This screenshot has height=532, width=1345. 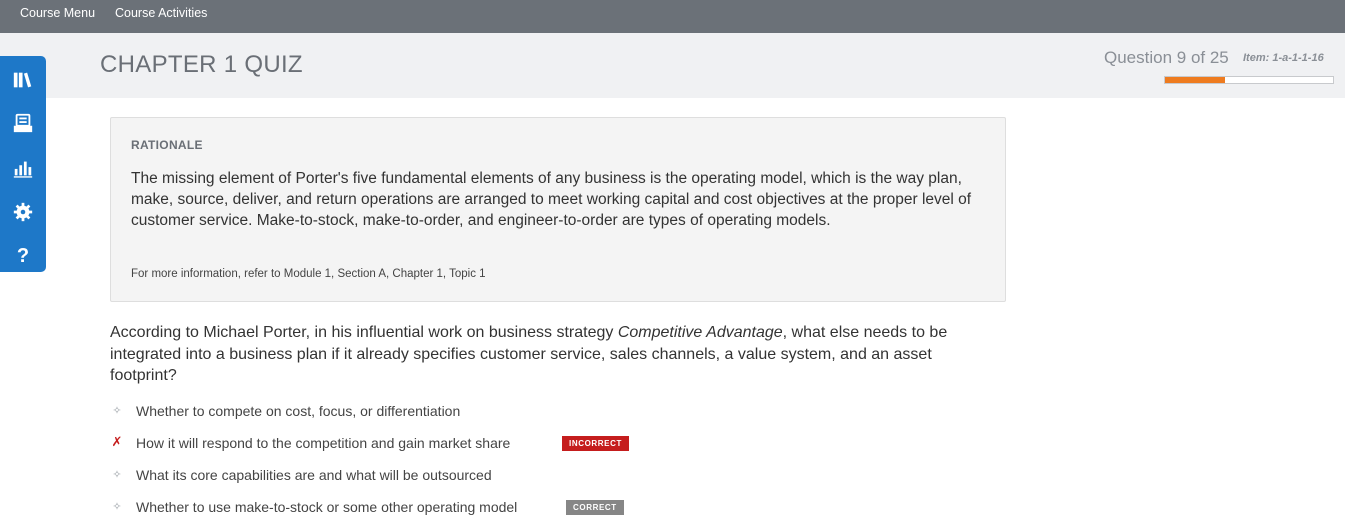 I want to click on progress-bar, so click(x=1249, y=80).